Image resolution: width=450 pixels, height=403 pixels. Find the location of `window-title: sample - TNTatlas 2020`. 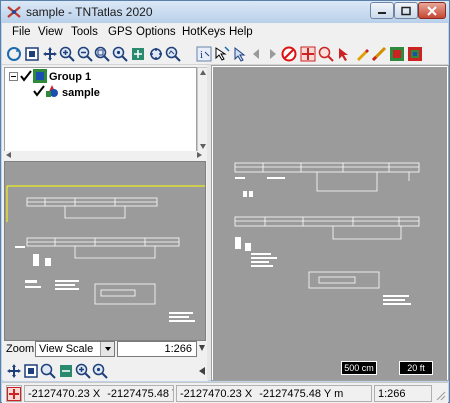

window-title: sample - TNTatlas 2020 is located at coordinates (89, 12).